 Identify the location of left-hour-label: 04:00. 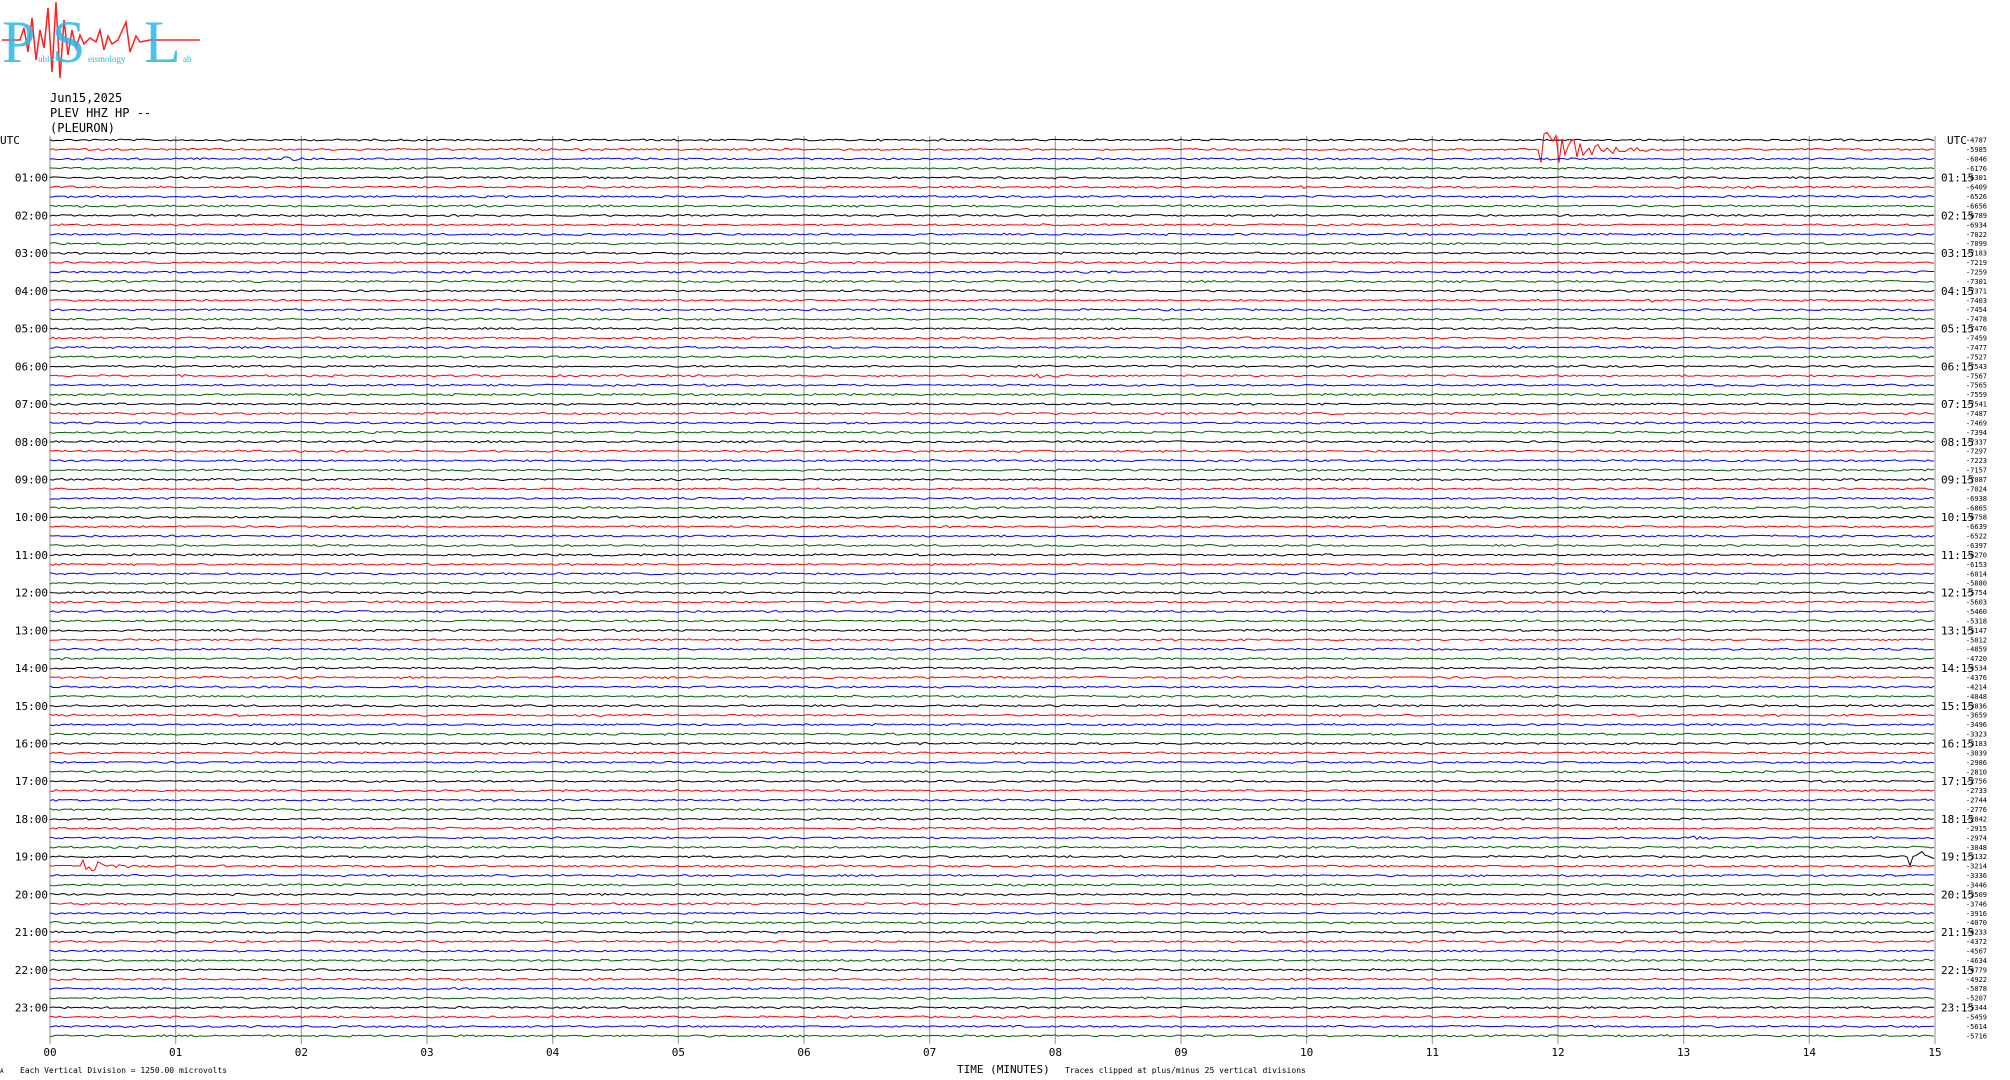
(31, 291).